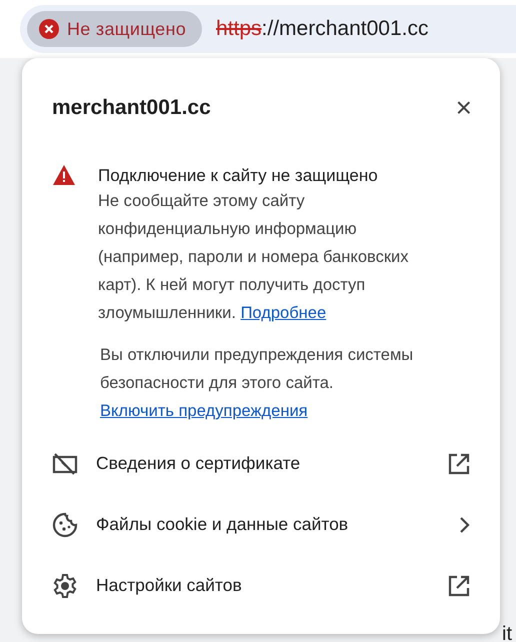  I want to click on enable-warnings-link: Включить предупреждения, so click(204, 411).